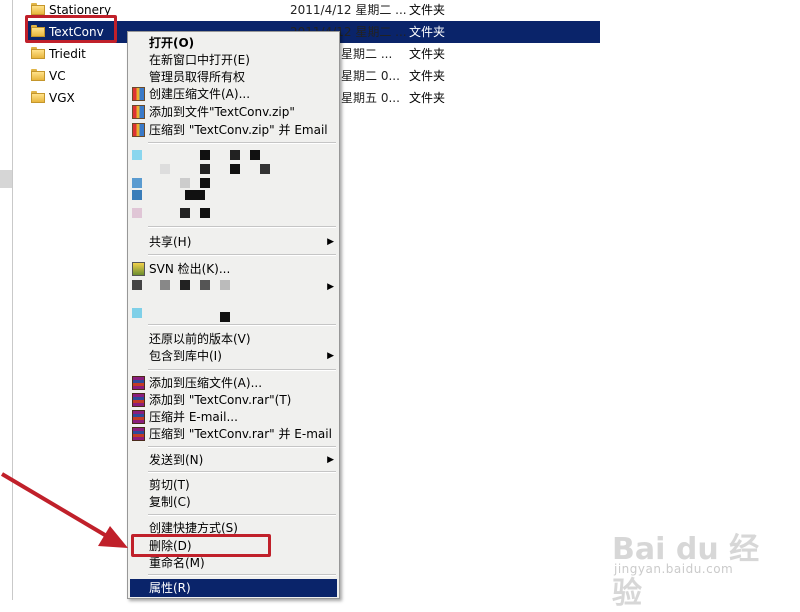 The width and height of the screenshot is (800, 612). What do you see at coordinates (201, 545) in the screenshot?
I see `annotation-highlight-delete` at bounding box center [201, 545].